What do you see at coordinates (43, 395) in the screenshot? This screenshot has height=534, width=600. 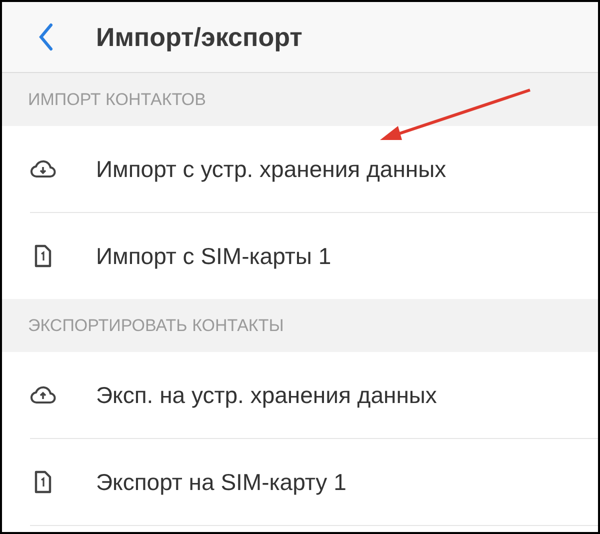 I see `cloud-upload-icon` at bounding box center [43, 395].